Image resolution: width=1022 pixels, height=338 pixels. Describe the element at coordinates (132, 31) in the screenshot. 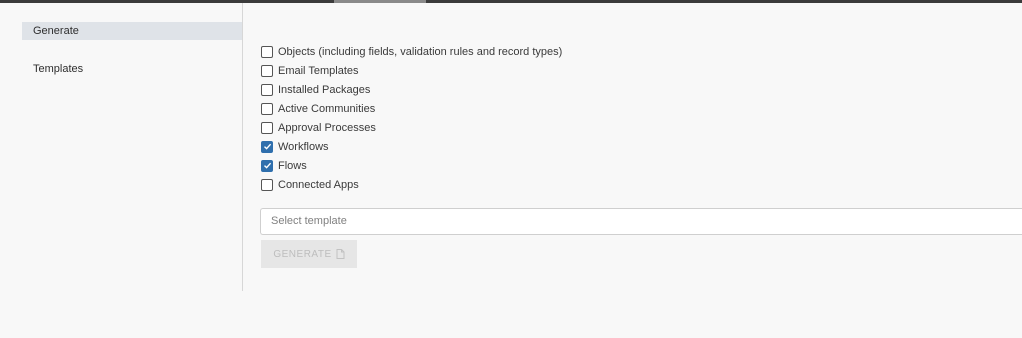

I see `sidebar-item-generate: Generate` at that location.